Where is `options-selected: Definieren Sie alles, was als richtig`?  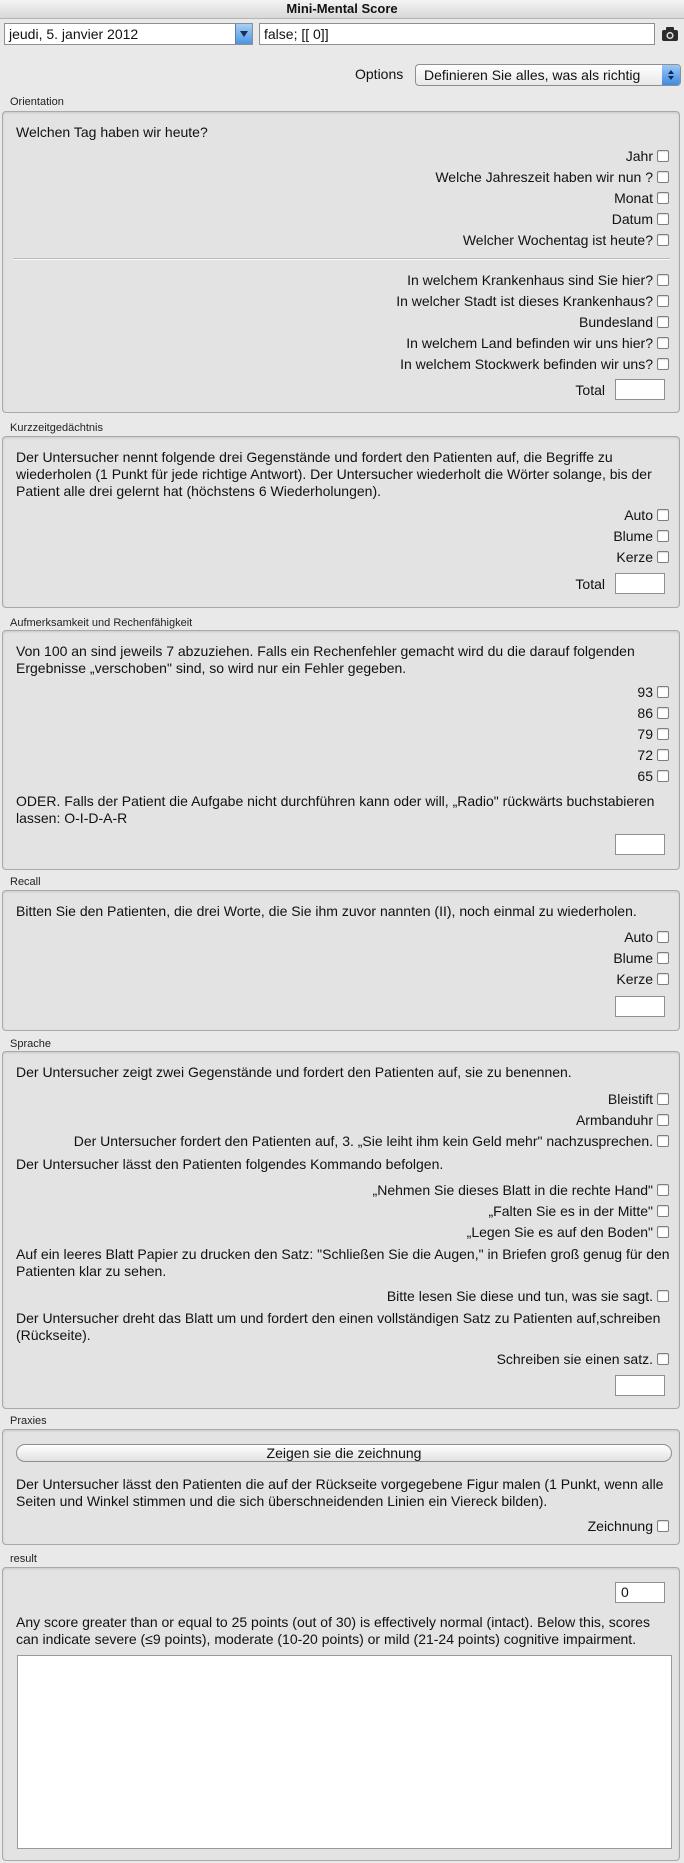
options-selected: Definieren Sie alles, was als richtig is located at coordinates (532, 75).